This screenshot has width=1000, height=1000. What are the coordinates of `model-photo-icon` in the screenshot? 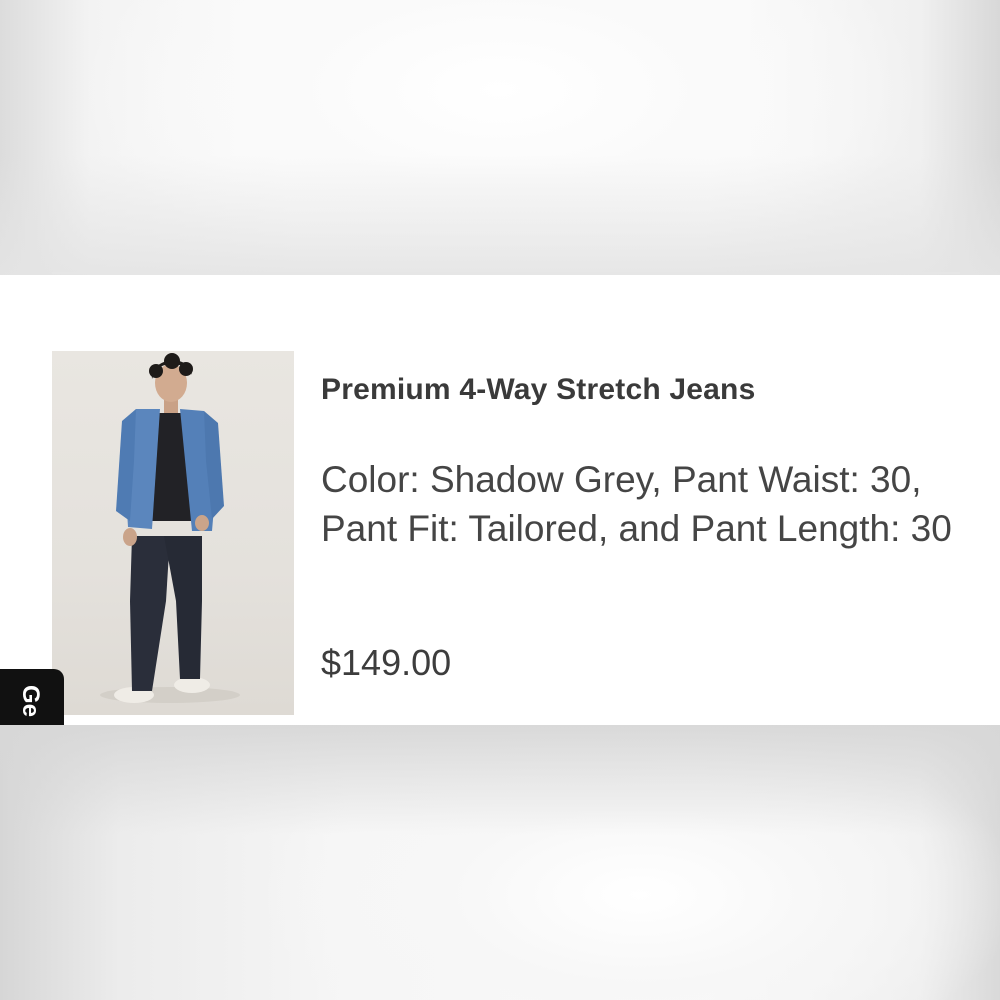 It's located at (170, 528).